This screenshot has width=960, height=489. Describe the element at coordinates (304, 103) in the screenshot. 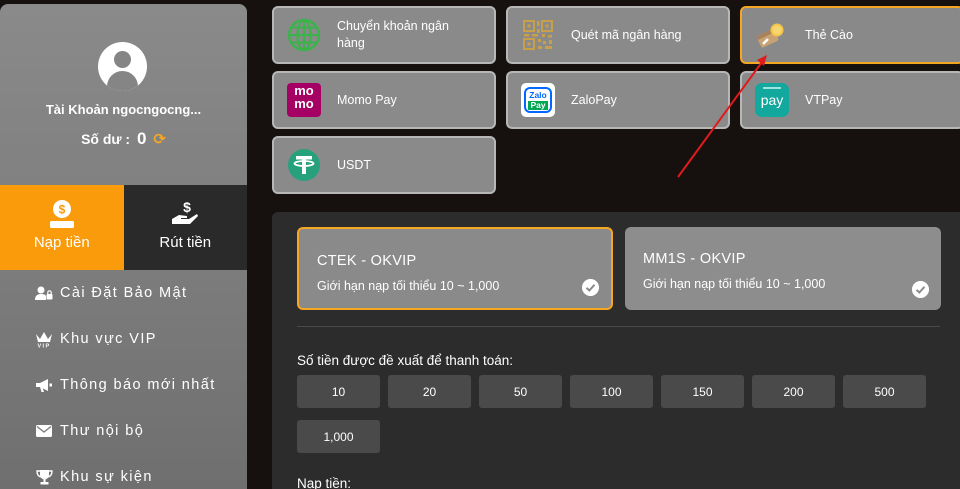

I see `momo-logo-text-bottom: mo` at that location.